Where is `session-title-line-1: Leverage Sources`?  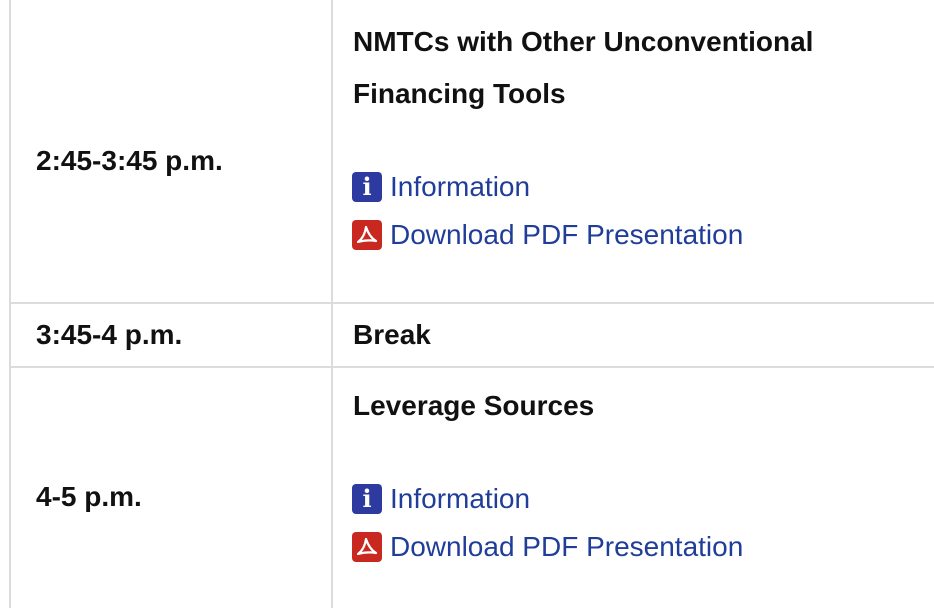
session-title-line-1: Leverage Sources is located at coordinates (474, 405).